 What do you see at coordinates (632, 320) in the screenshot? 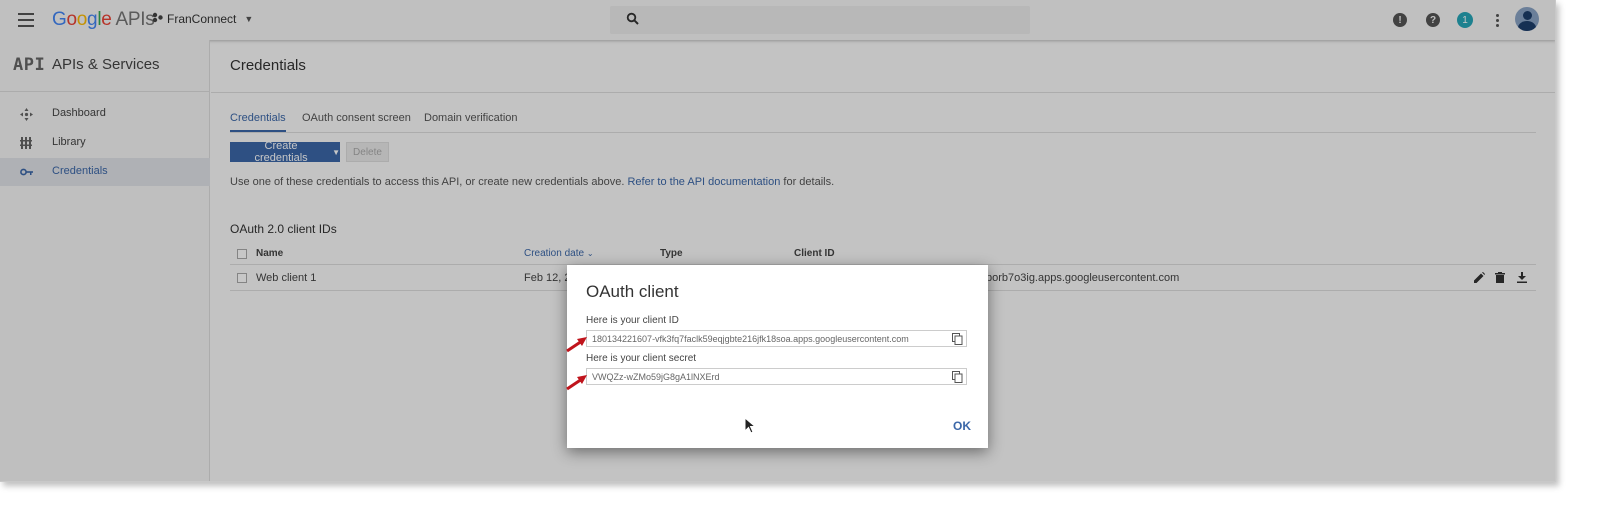
I see `client-id-label: Here is your client ID` at bounding box center [632, 320].